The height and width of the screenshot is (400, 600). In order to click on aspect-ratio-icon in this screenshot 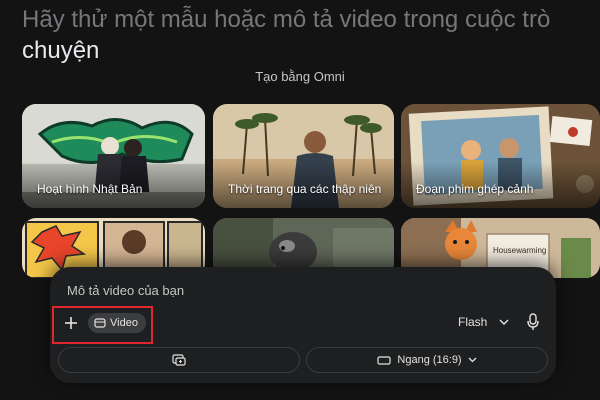, I will do `click(384, 360)`.